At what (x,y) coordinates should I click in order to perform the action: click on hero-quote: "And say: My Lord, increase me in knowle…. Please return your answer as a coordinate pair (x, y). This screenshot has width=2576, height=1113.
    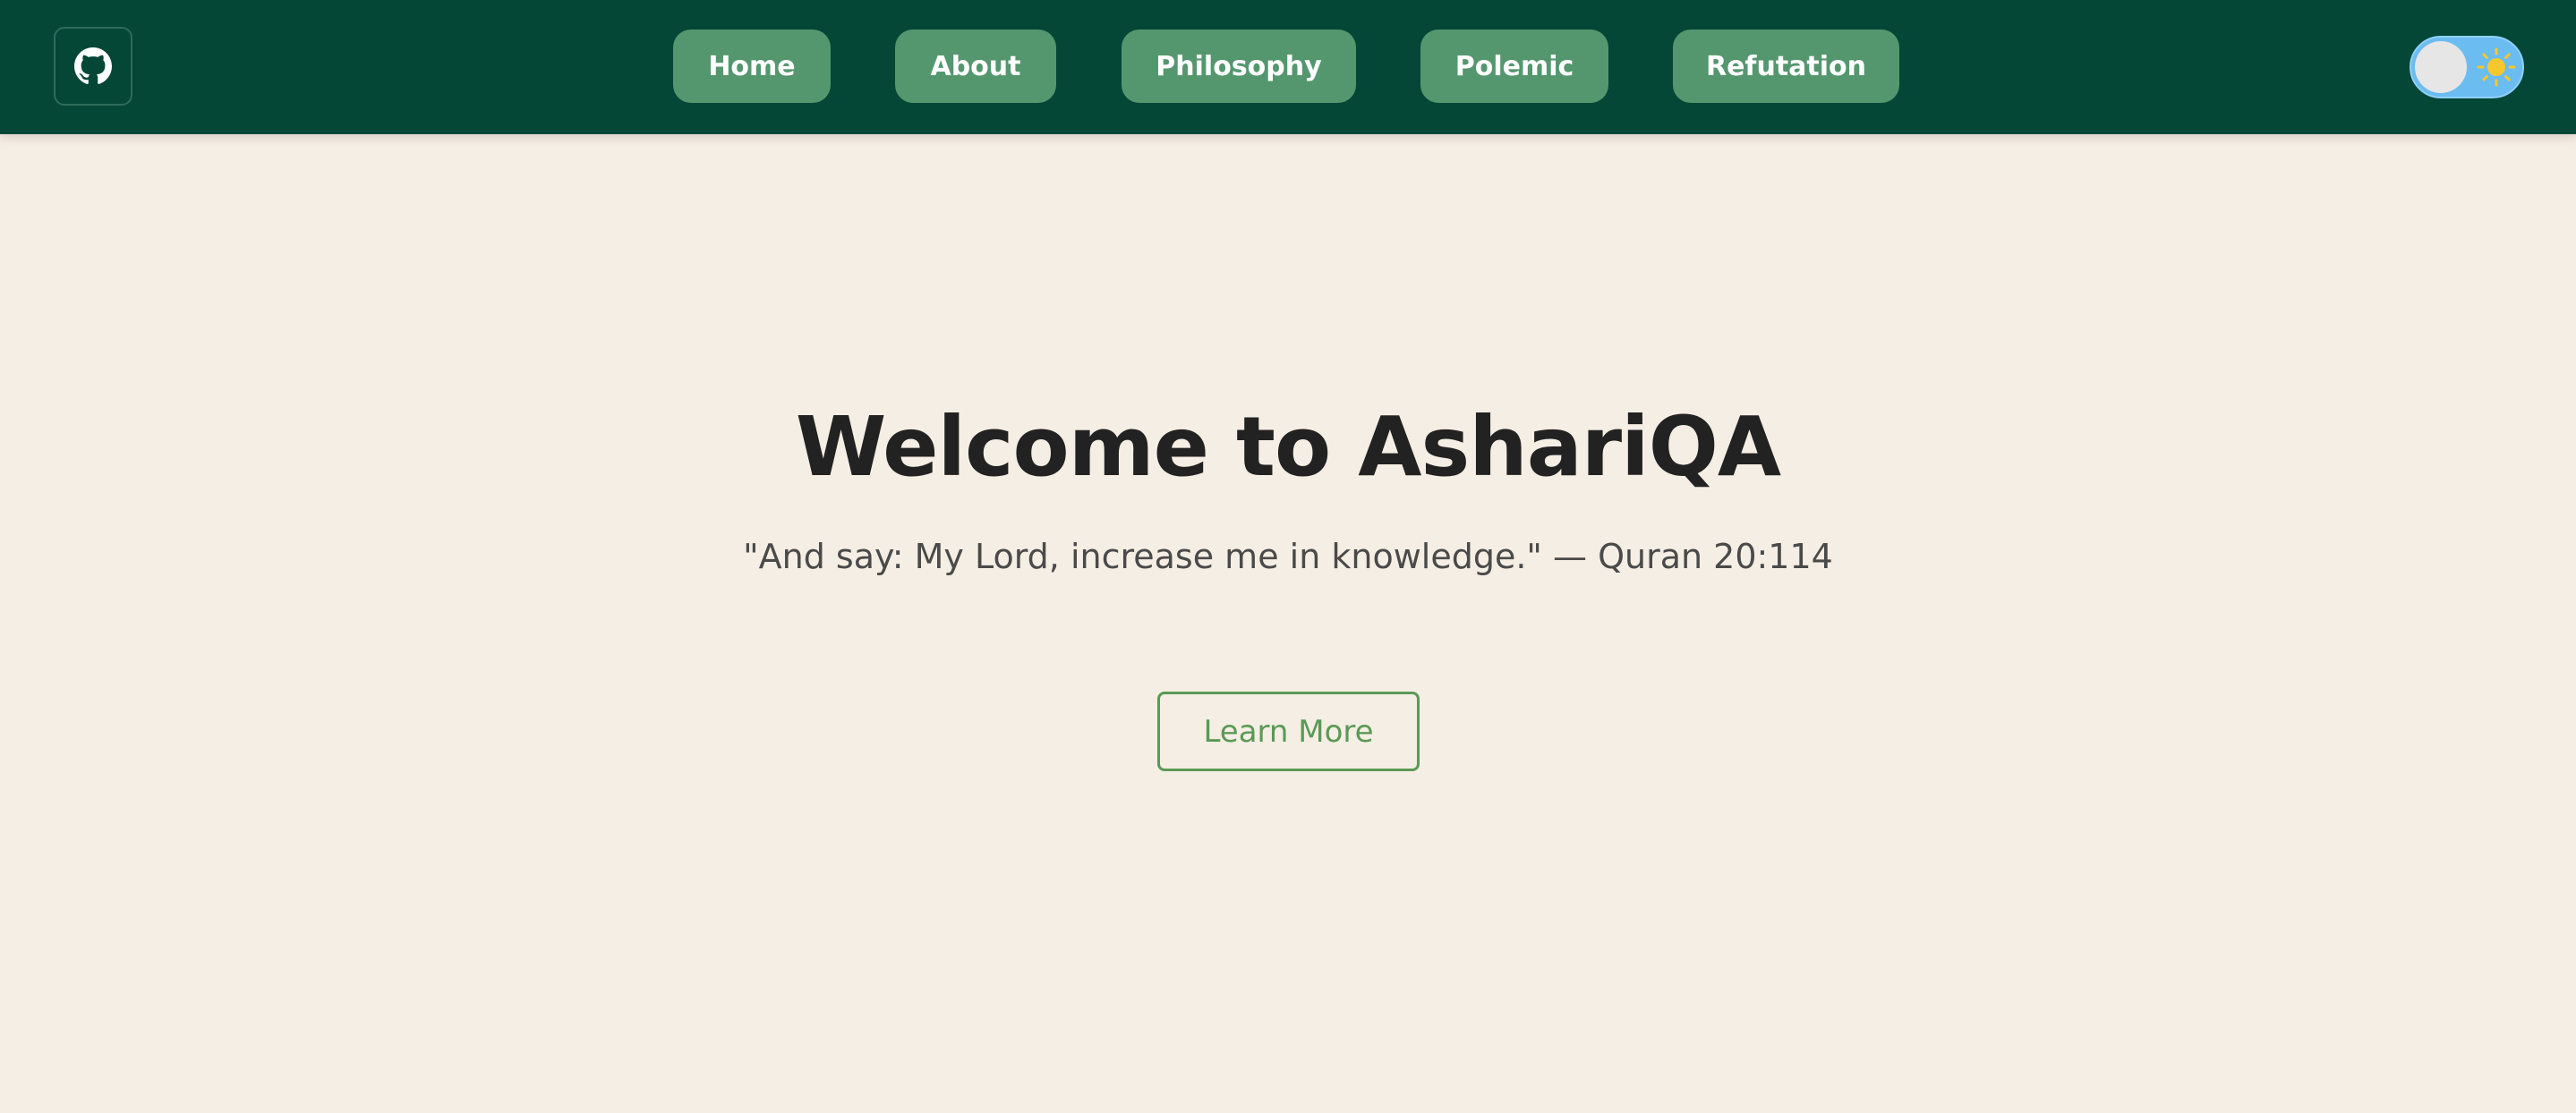
    Looking at the image, I should click on (1288, 556).